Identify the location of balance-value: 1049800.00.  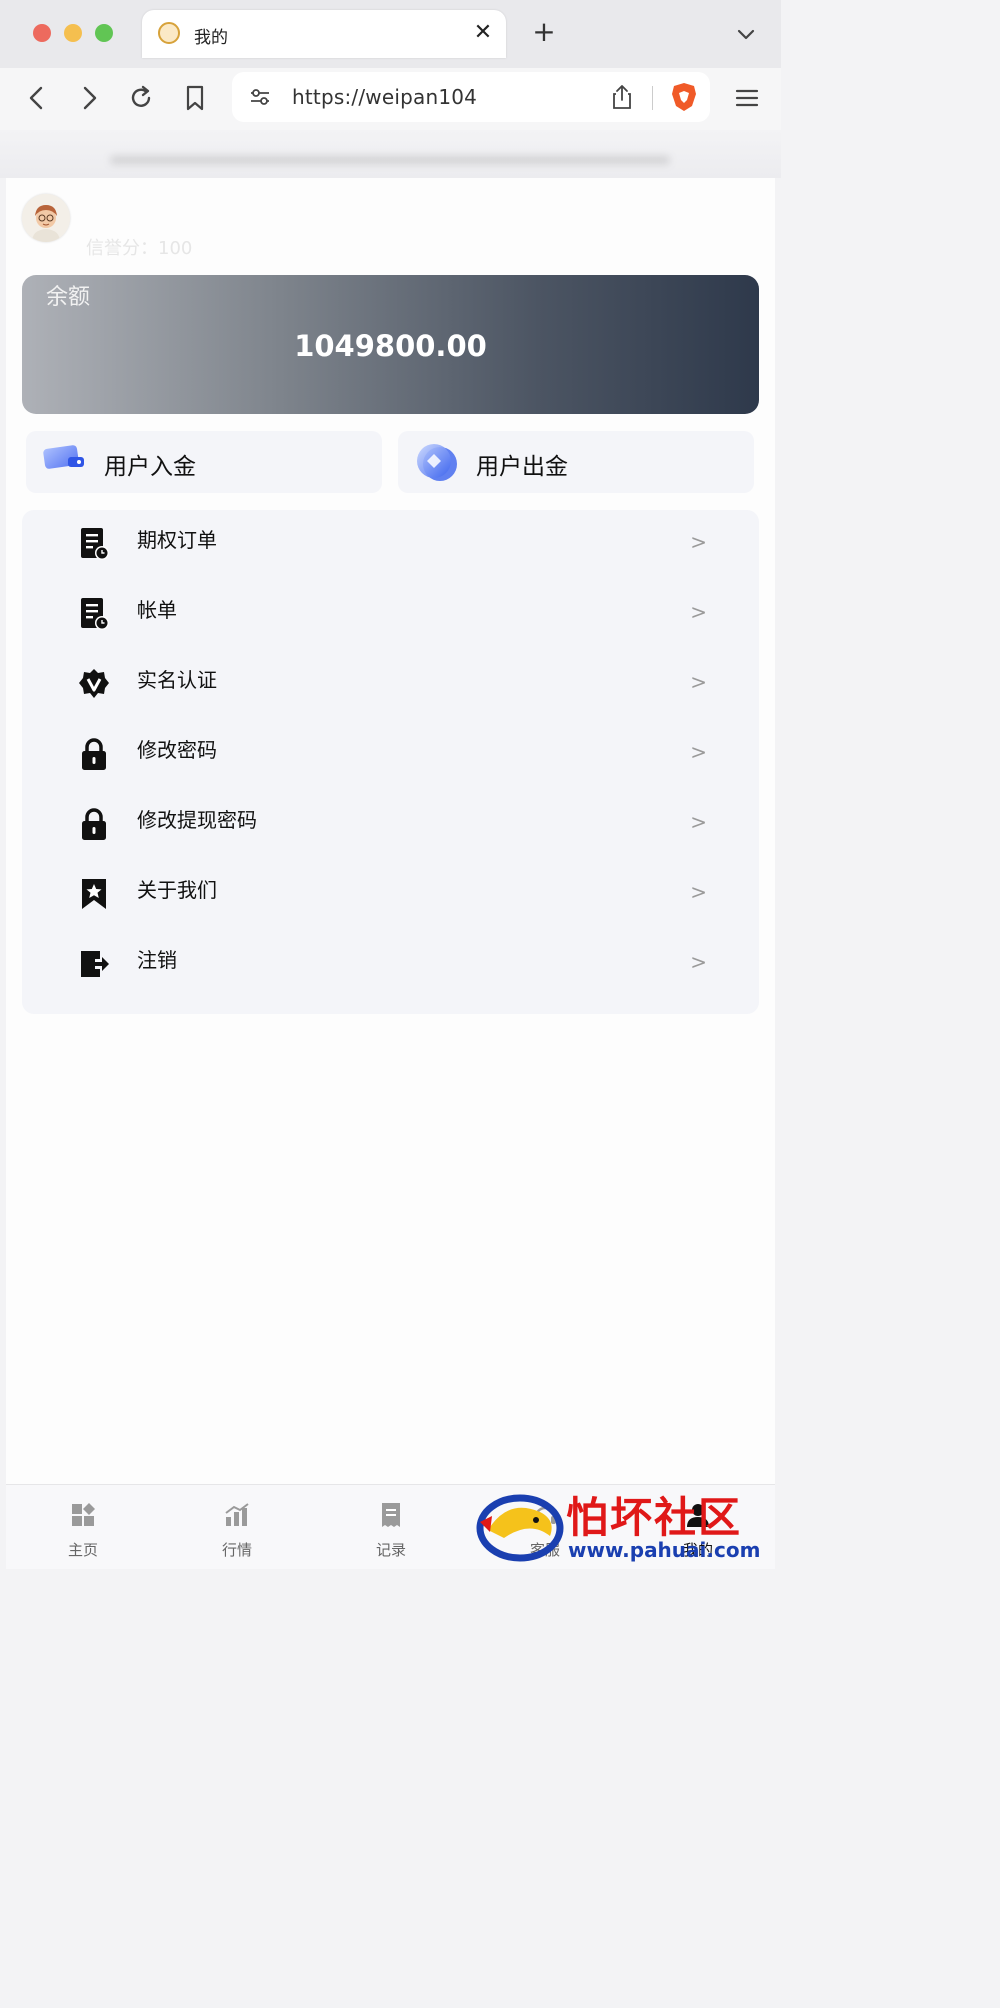
(390, 346).